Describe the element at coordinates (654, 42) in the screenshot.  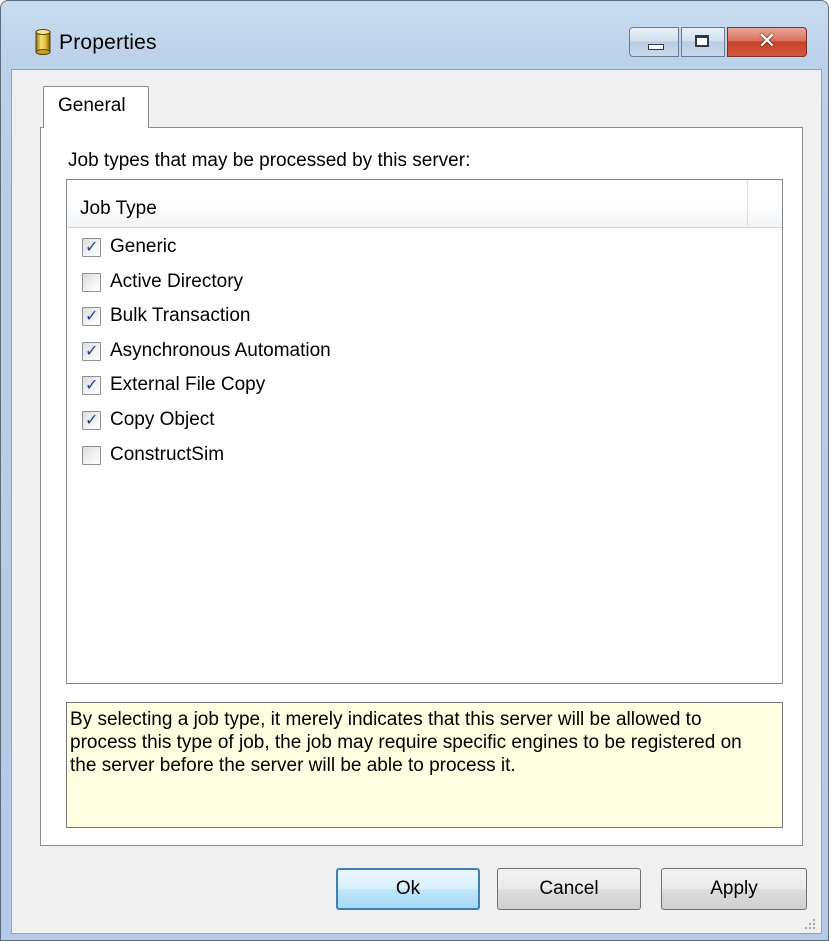
I see `minimize-button` at that location.